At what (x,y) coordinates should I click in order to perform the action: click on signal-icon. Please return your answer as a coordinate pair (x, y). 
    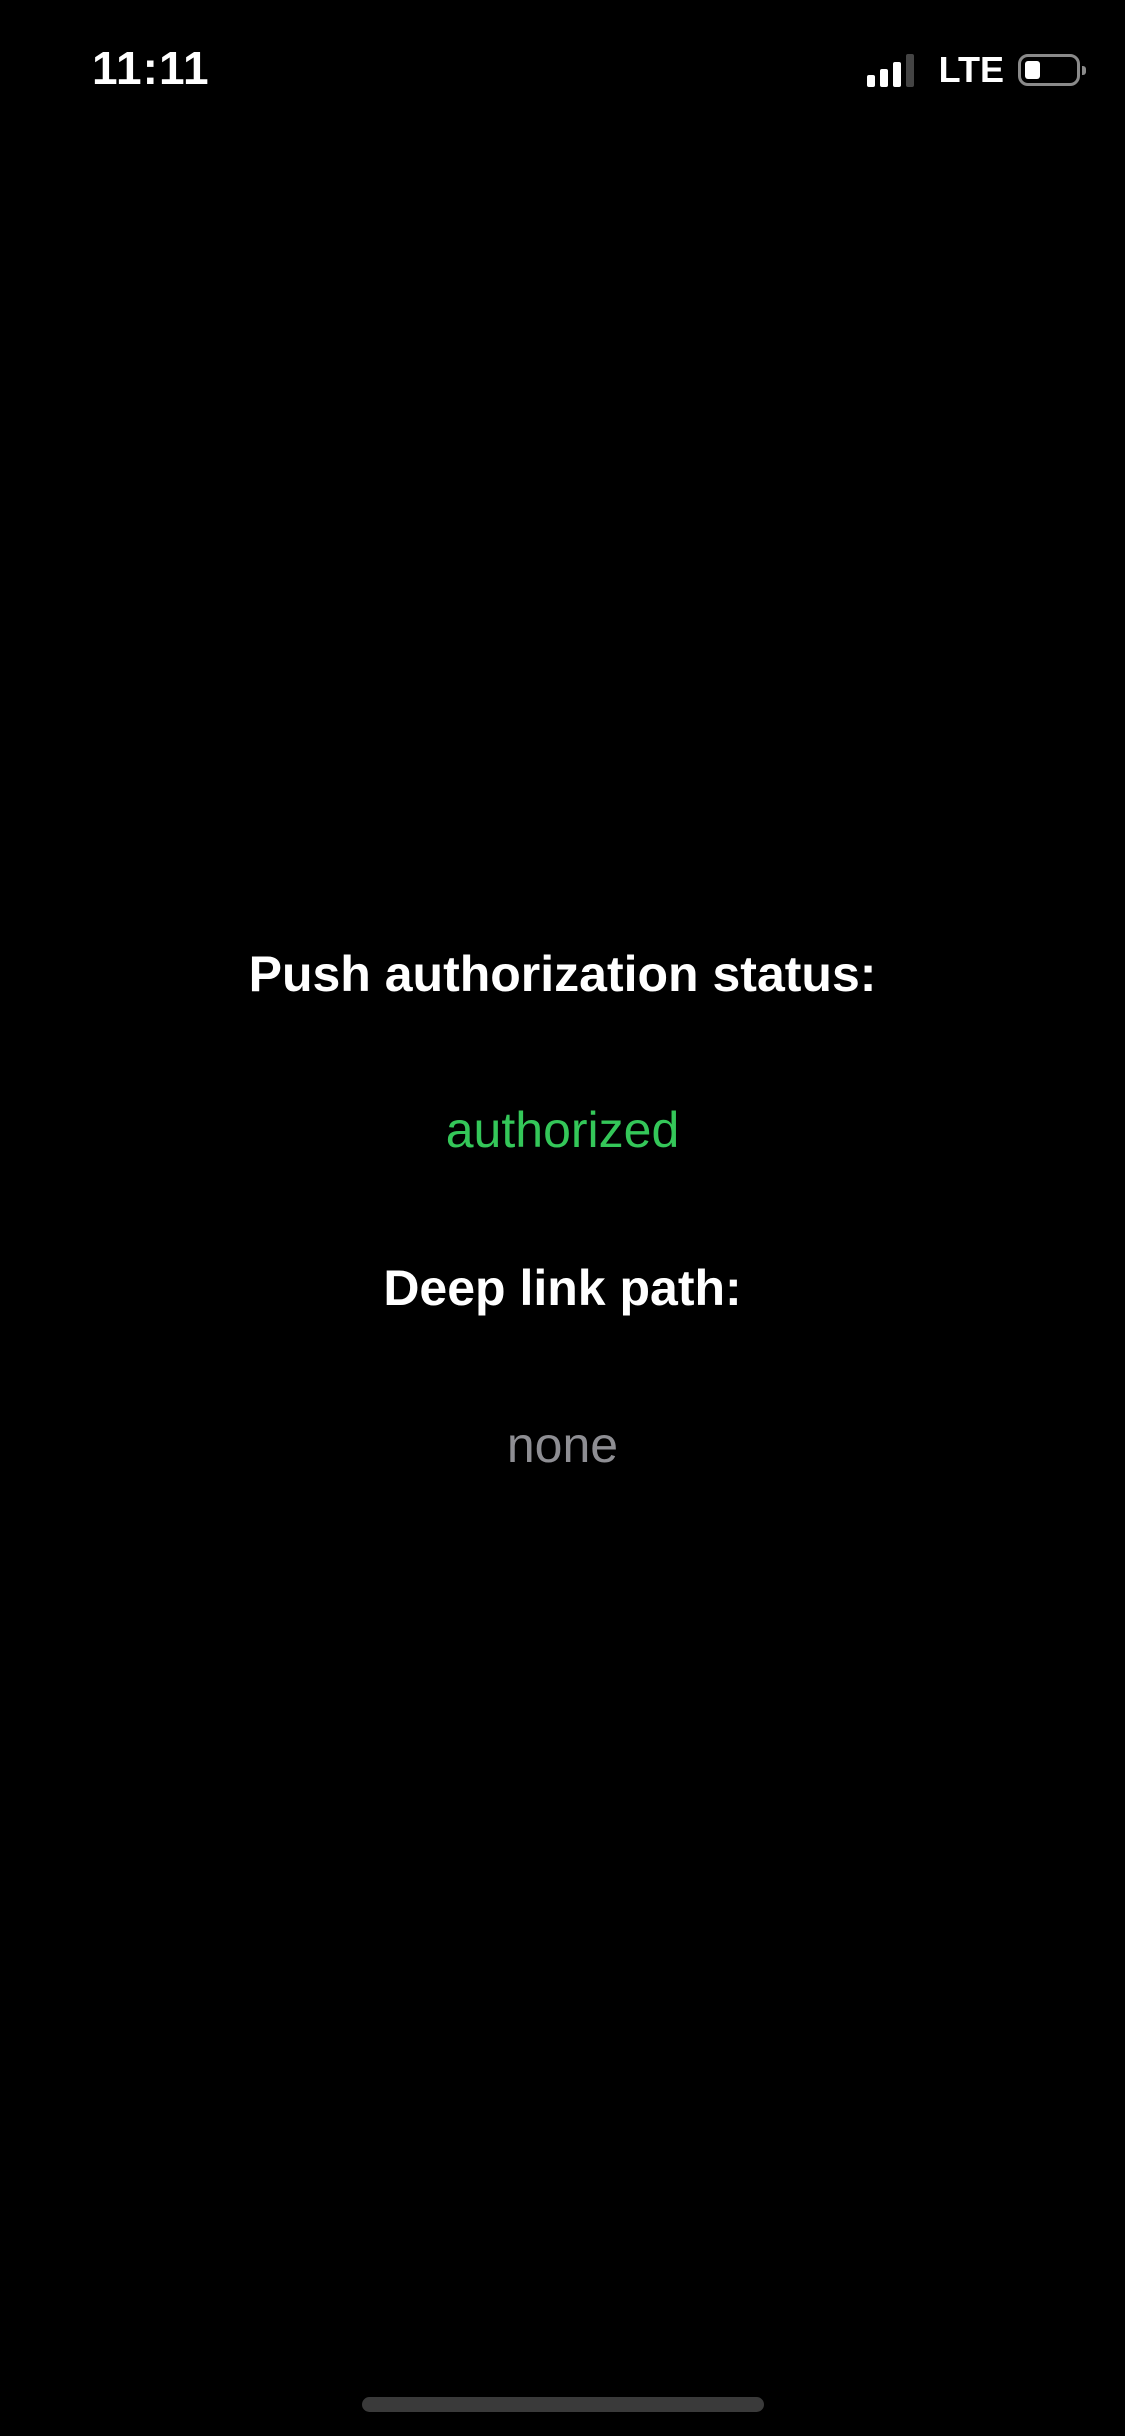
    Looking at the image, I should click on (892, 70).